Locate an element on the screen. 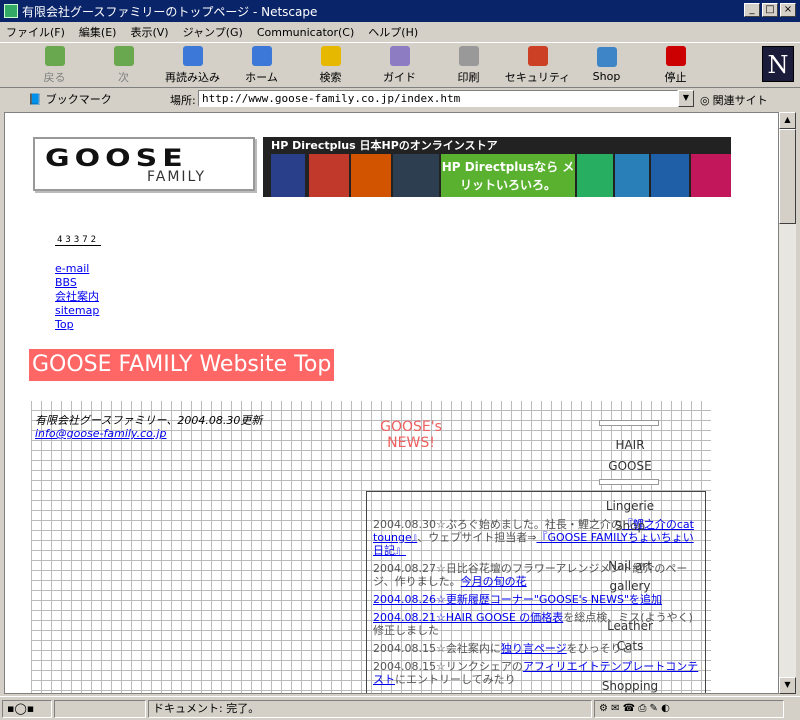 The image size is (800, 720). forward-icon is located at coordinates (123, 55).